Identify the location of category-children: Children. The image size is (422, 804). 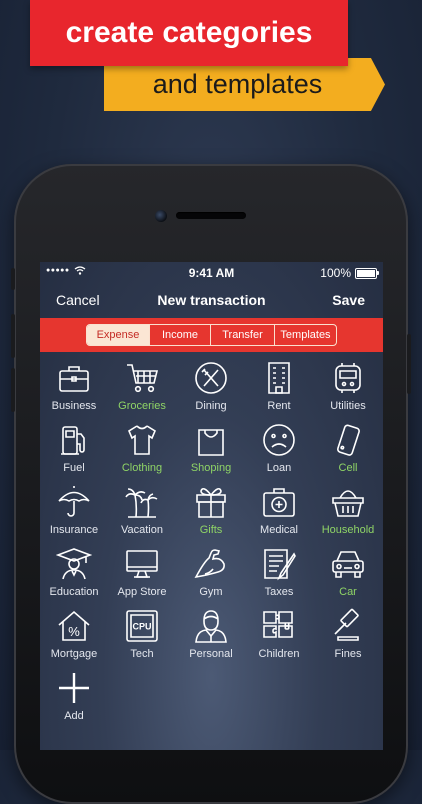
(279, 634).